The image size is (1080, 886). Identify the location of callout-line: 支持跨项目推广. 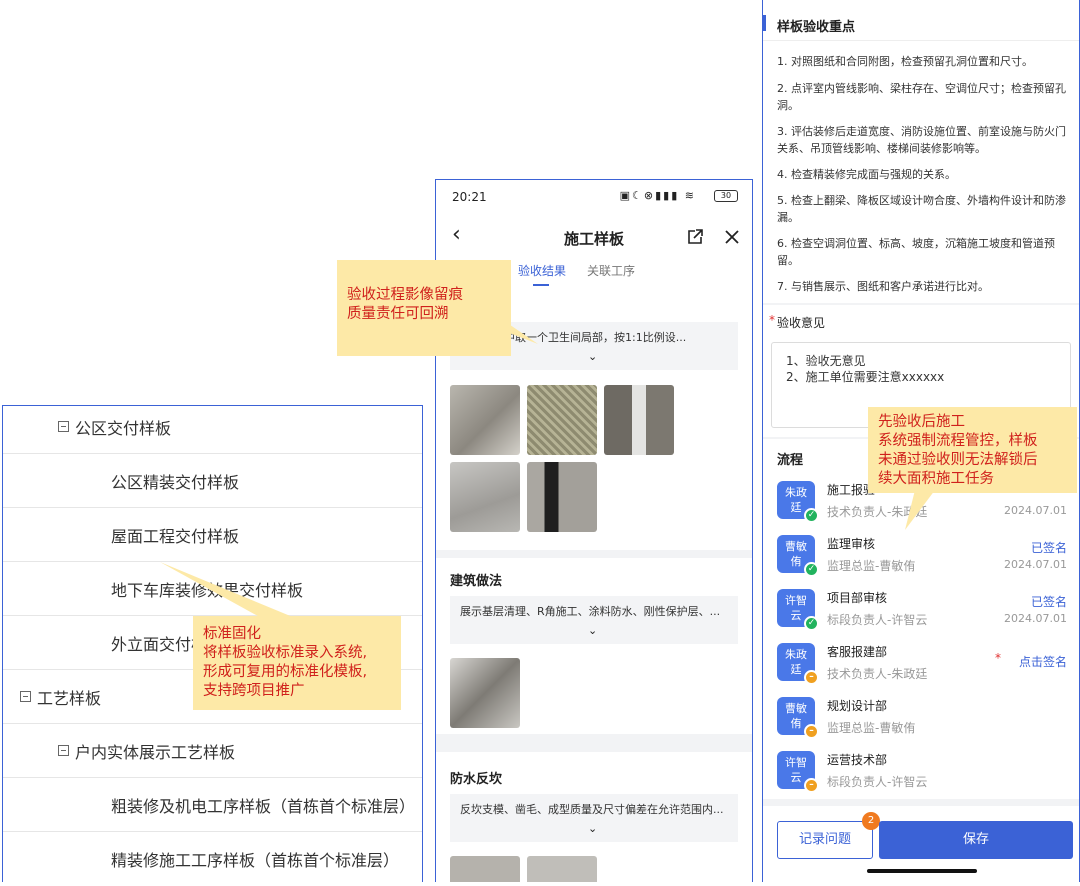
(254, 691).